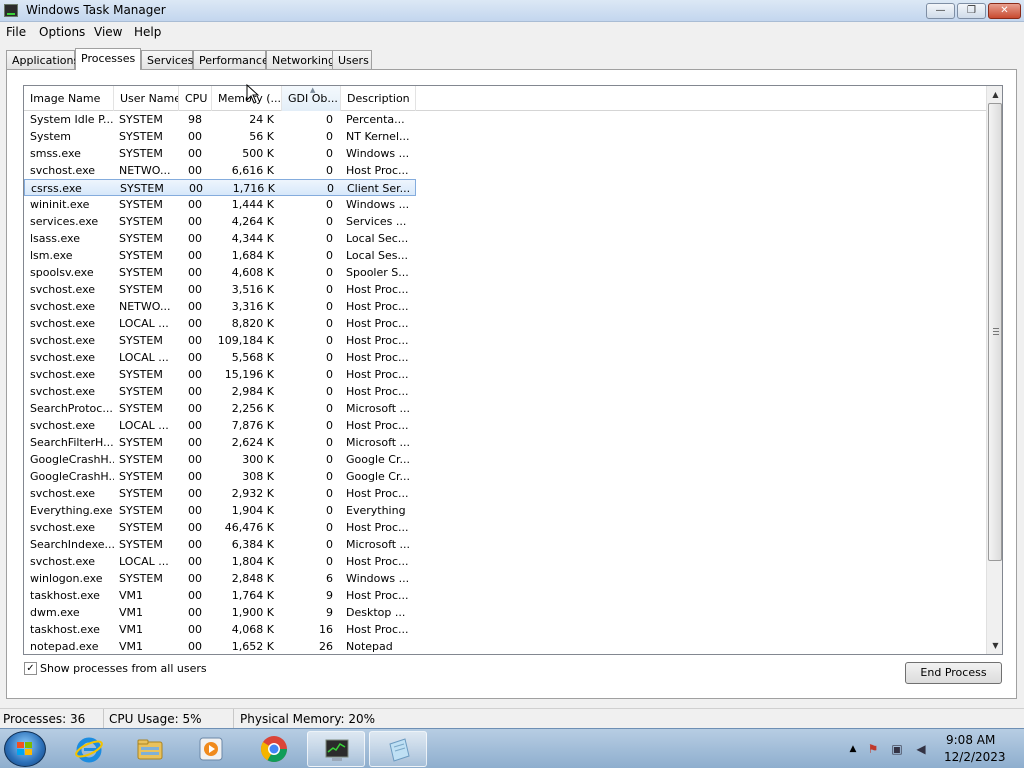  I want to click on table-row: Everything.exe SYSTEM 00 1,904 K 0 Everything, so click(220, 510).